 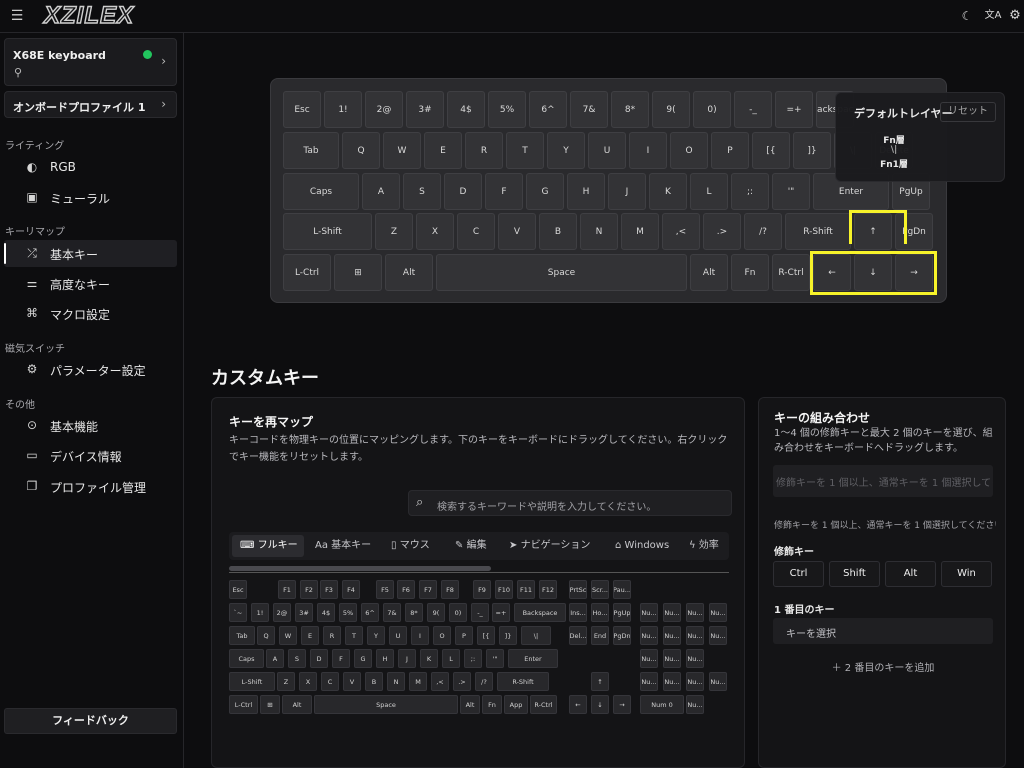 I want to click on tab-mouse: ▯ マウス, so click(x=413, y=546).